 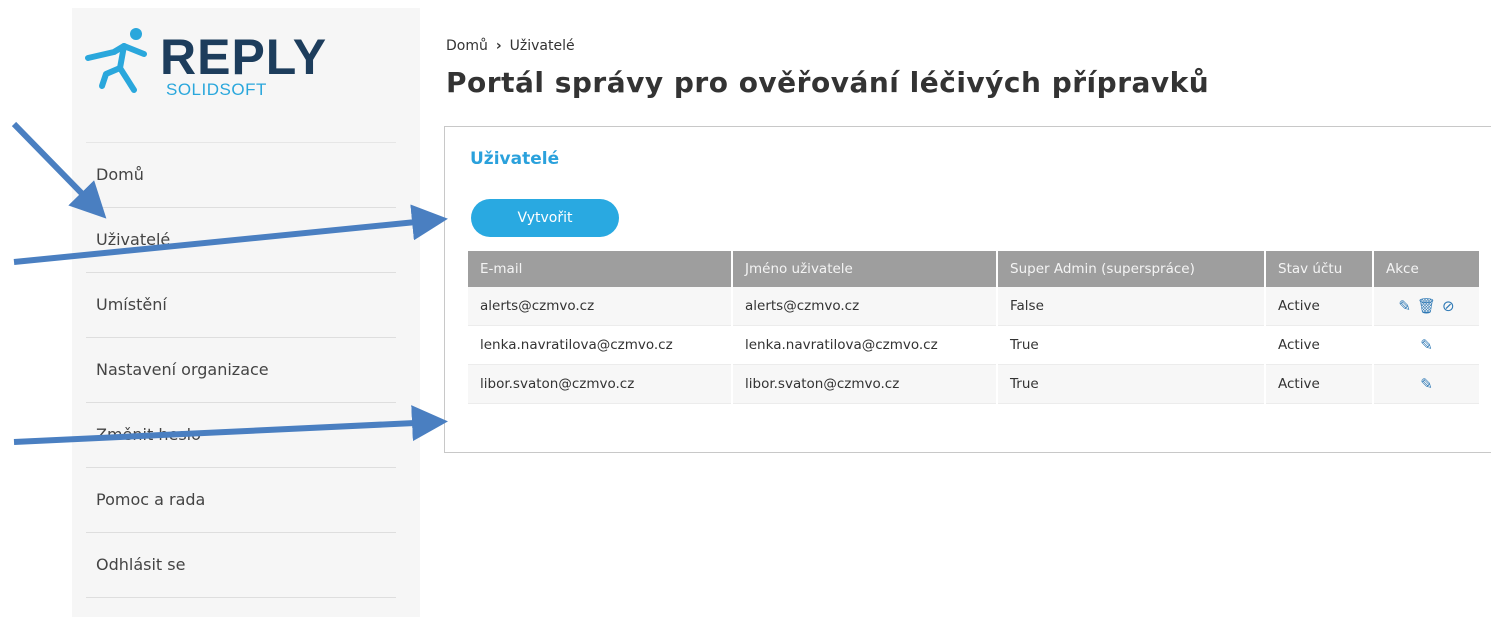 I want to click on reply-solidsoft-logo: REPLY SOLIDSOFT, so click(x=205, y=69).